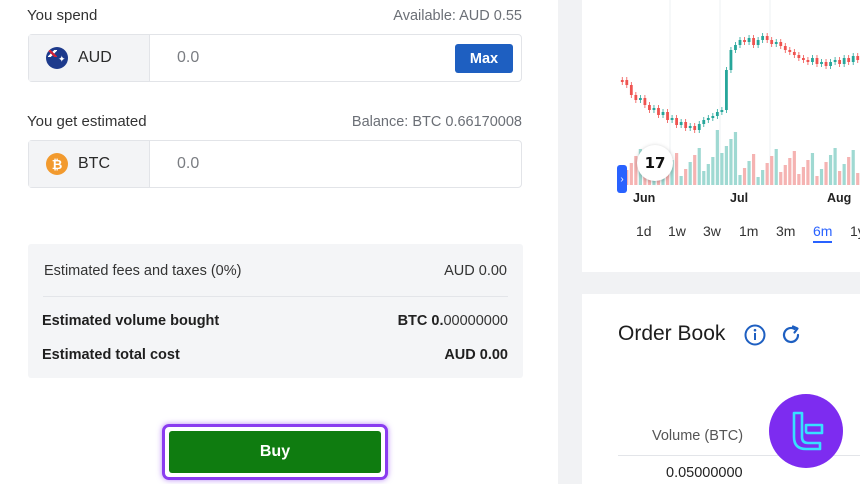 This screenshot has height=484, width=860. Describe the element at coordinates (275, 164) in the screenshot. I see `get-field: ₿ BTC 0.0` at that location.